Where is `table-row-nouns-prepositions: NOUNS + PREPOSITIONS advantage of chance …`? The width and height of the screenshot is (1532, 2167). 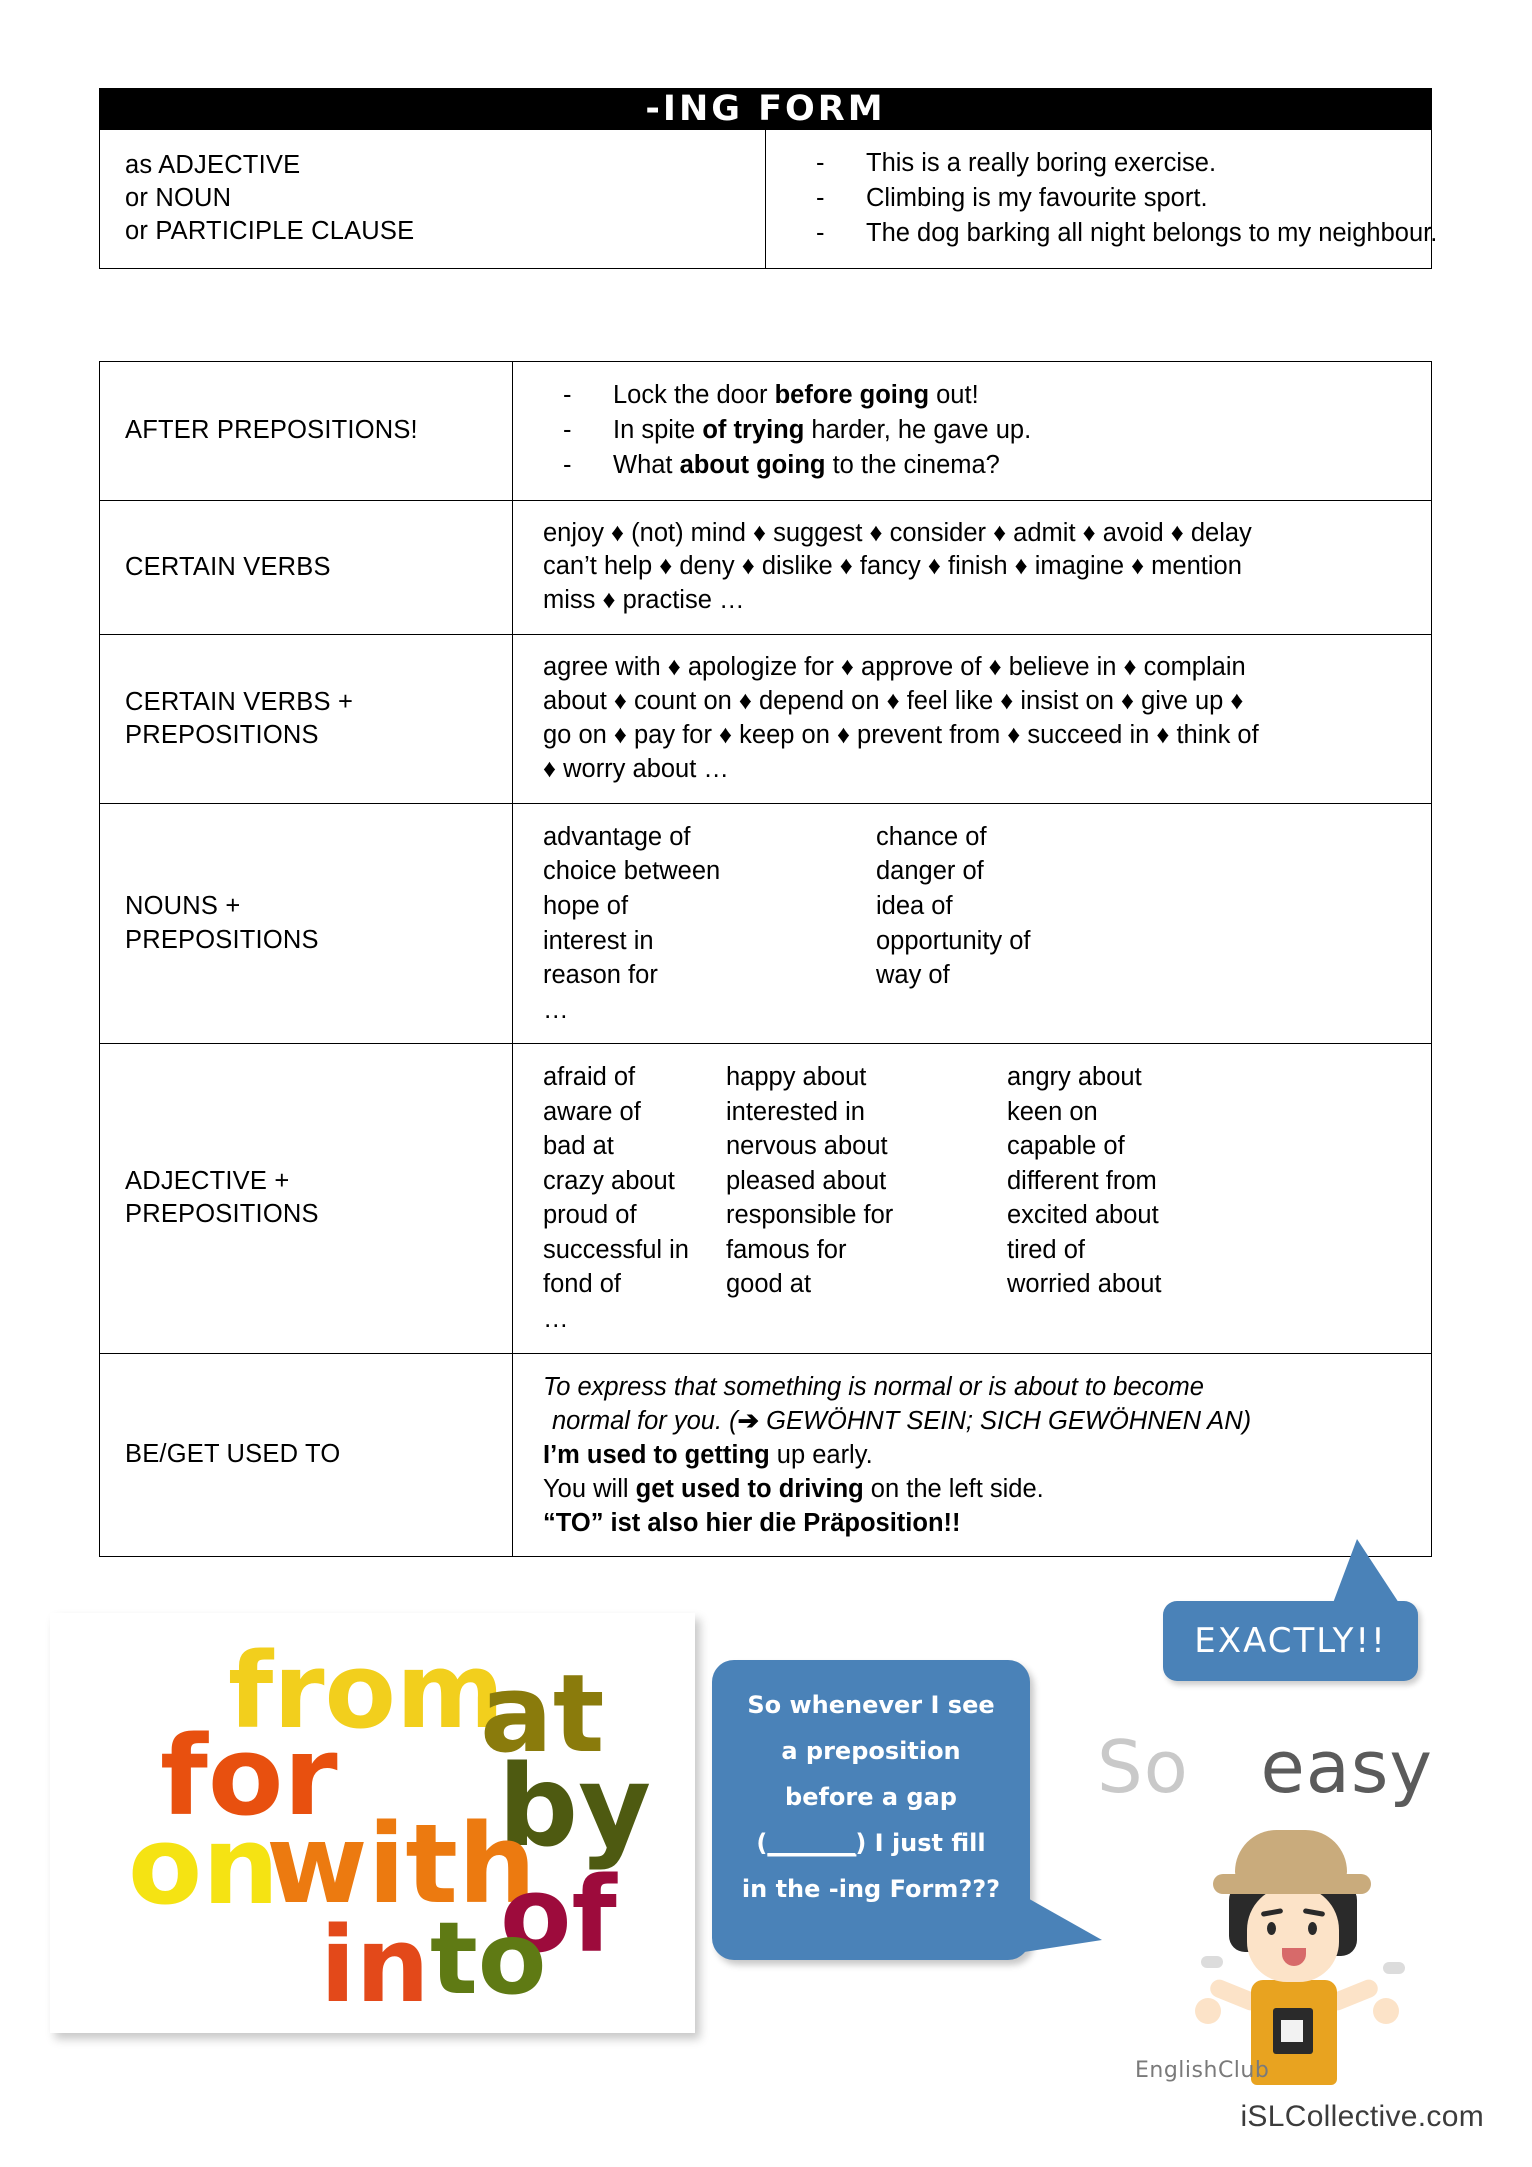
table-row-nouns-prepositions: NOUNS + PREPOSITIONS advantage of chance … is located at coordinates (765, 923).